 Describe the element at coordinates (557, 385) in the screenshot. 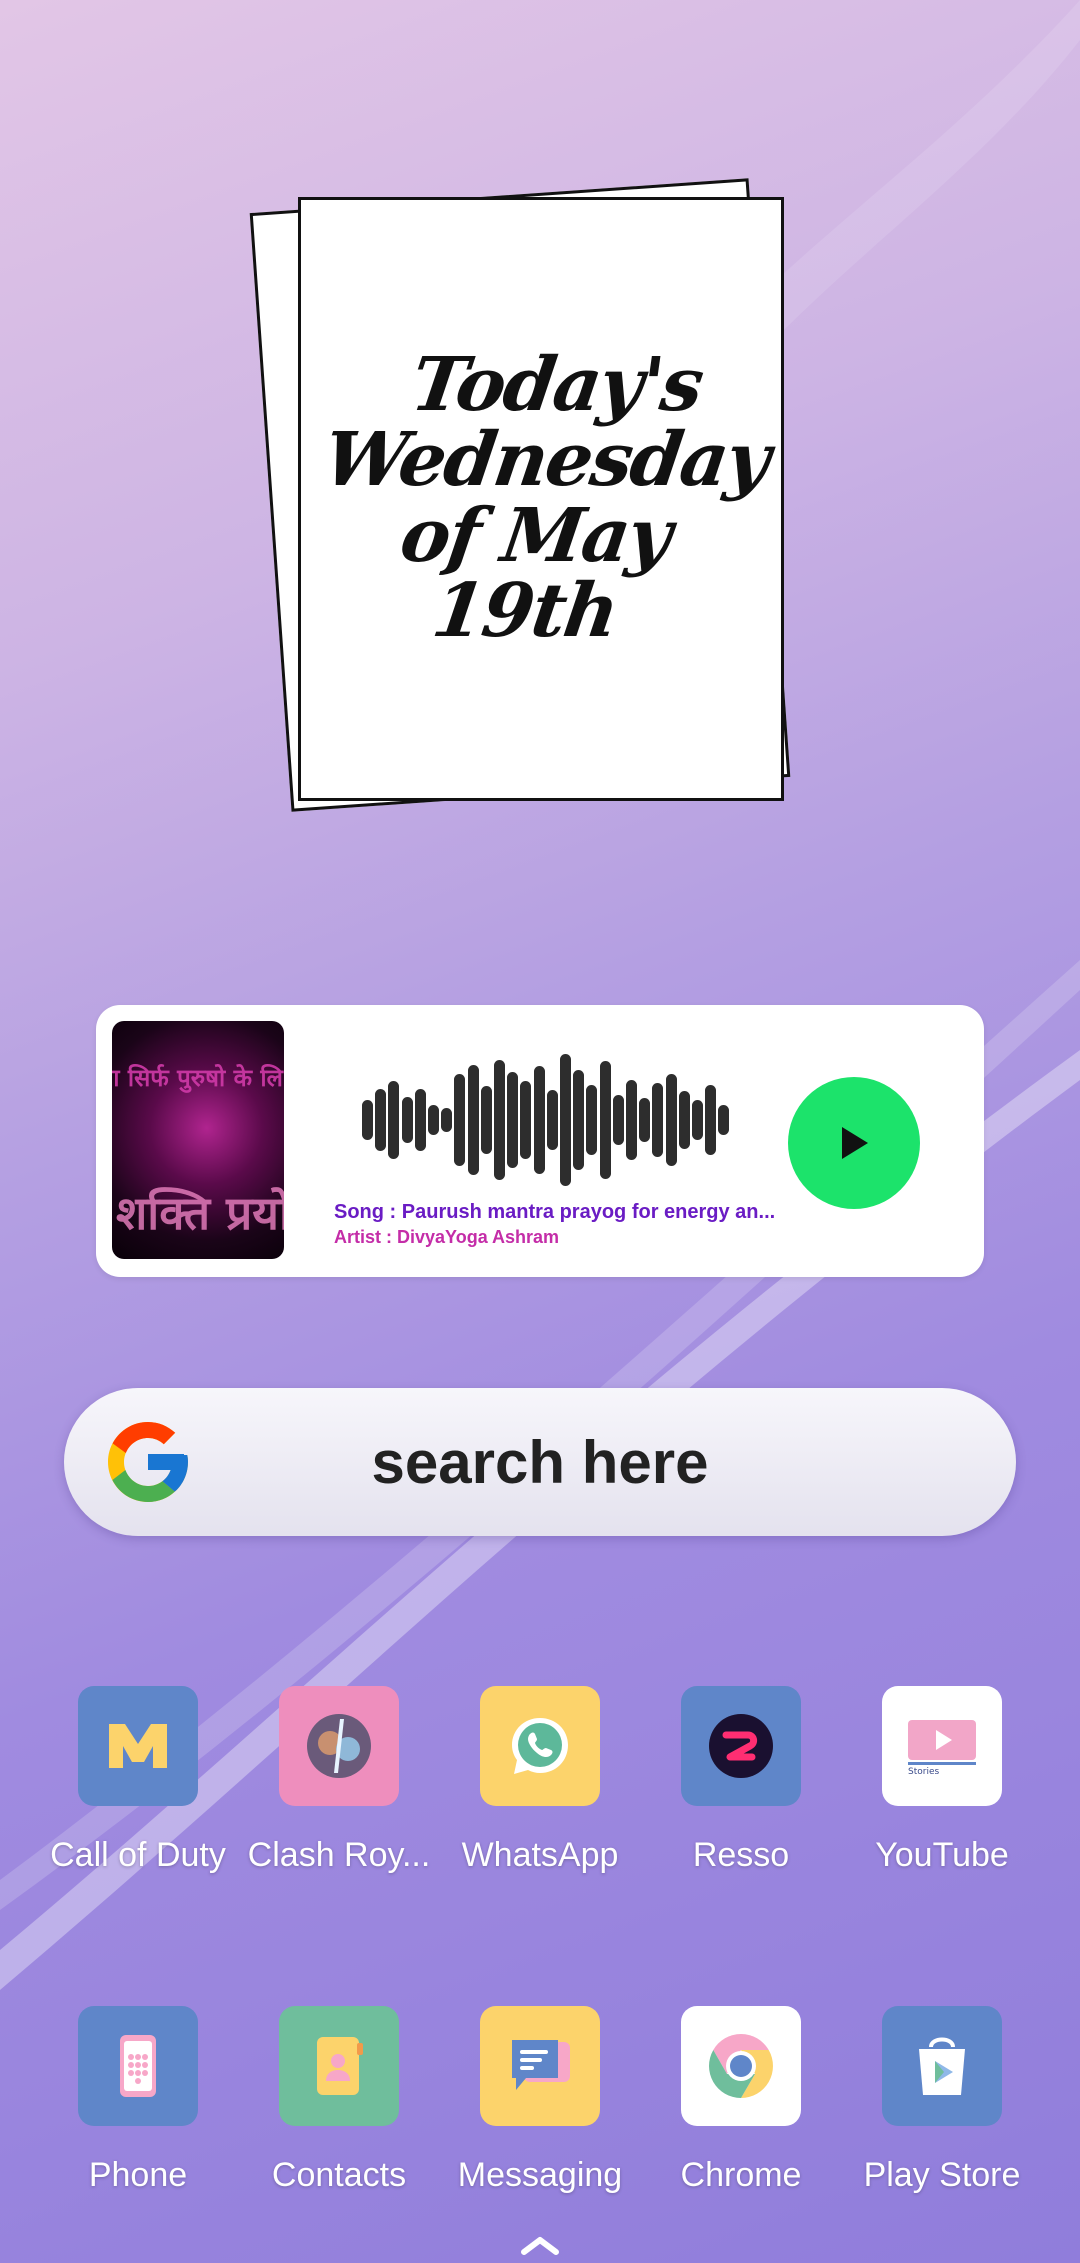

I see `date-line-1: Today's` at that location.